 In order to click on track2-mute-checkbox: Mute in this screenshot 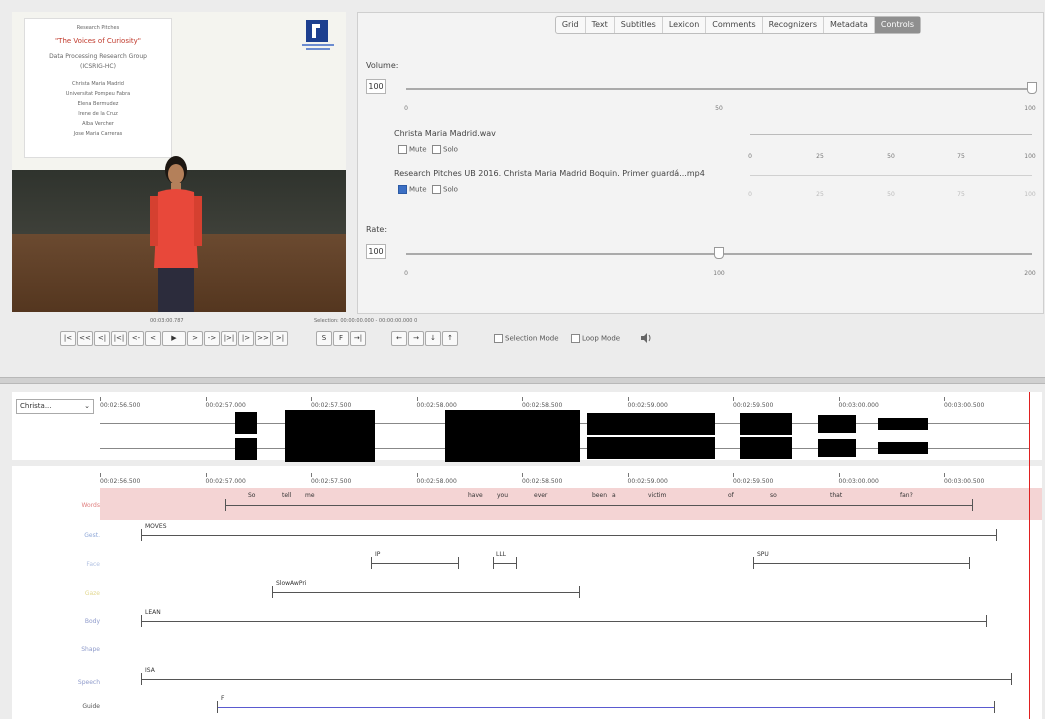, I will do `click(412, 189)`.